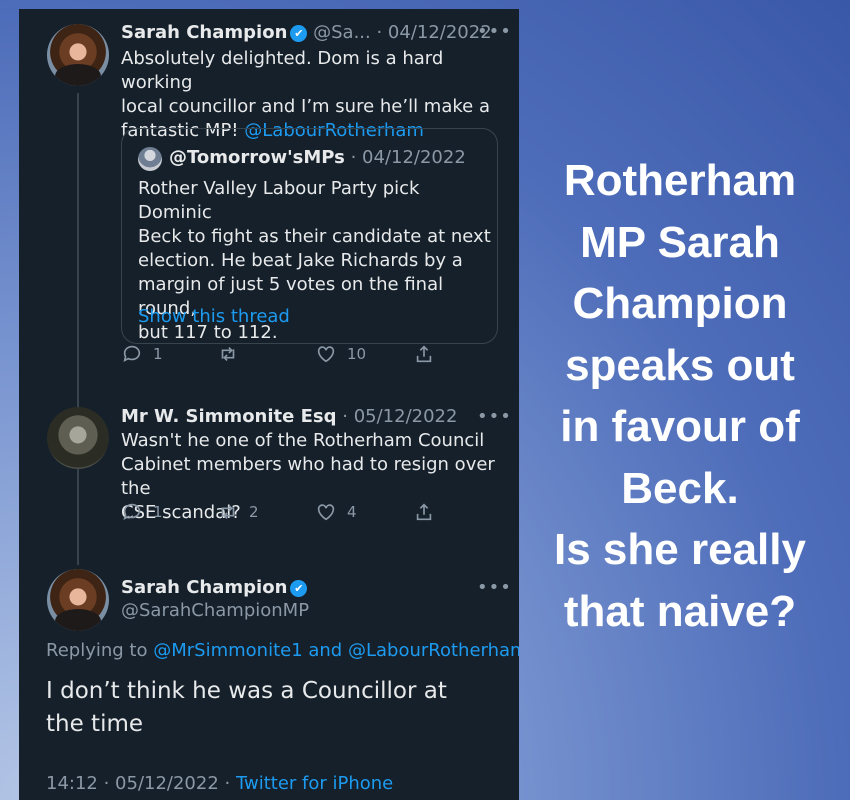  I want to click on headline-line: Is she really, so click(680, 549).